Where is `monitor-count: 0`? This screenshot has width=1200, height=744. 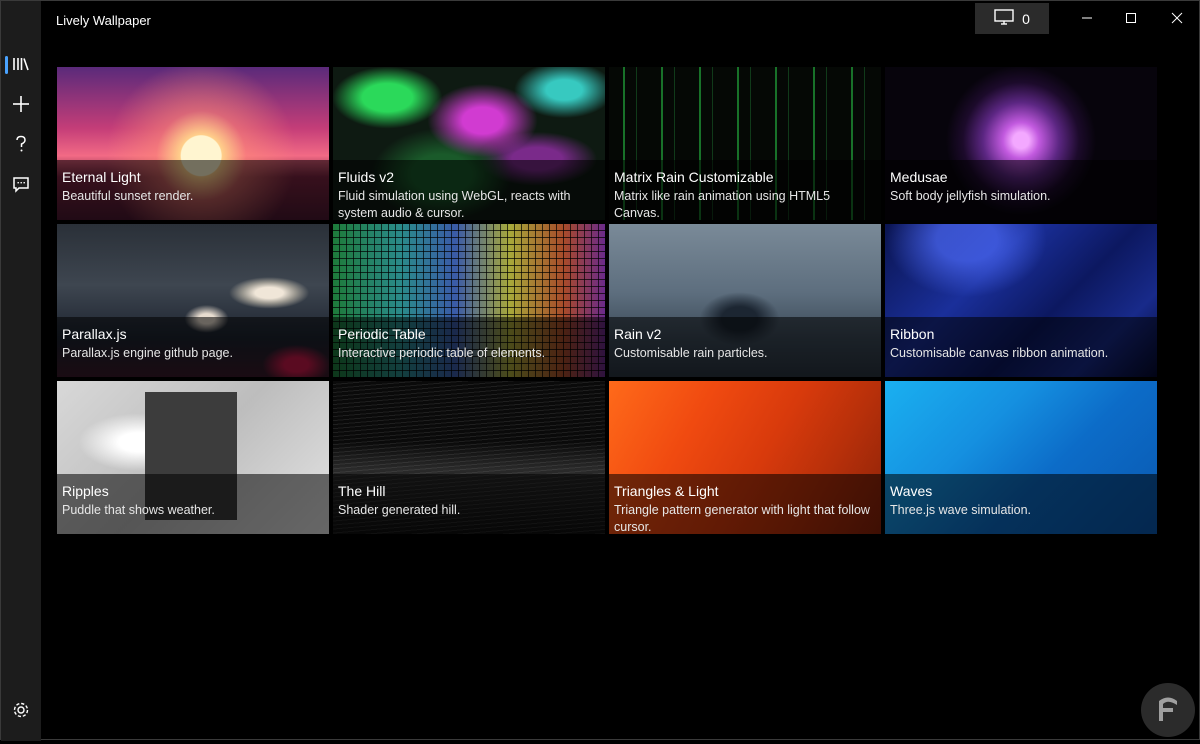 monitor-count: 0 is located at coordinates (1026, 18).